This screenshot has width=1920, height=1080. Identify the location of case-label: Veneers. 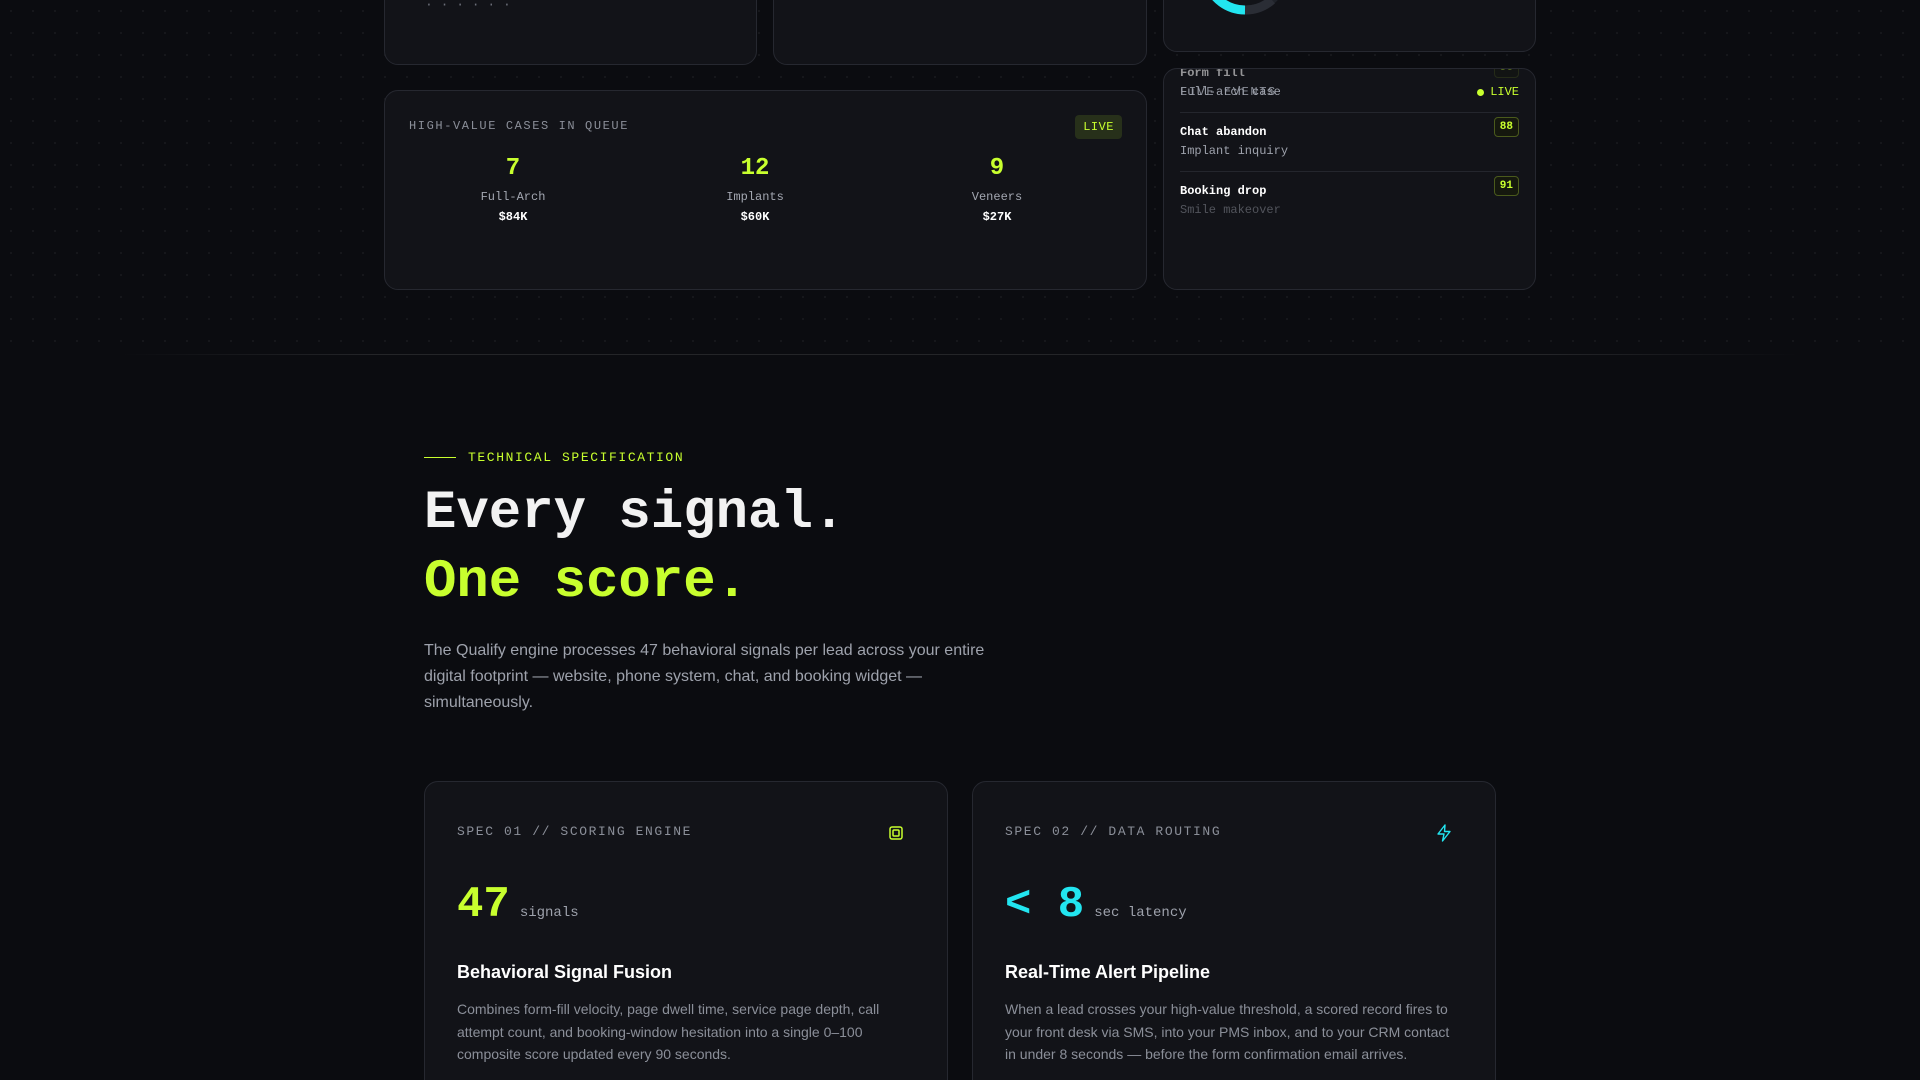
(997, 197).